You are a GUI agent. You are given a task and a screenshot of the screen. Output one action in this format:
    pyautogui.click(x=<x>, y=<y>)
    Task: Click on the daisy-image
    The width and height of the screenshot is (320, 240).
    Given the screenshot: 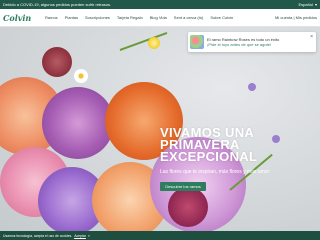 What is the action you would take?
    pyautogui.click(x=81, y=76)
    